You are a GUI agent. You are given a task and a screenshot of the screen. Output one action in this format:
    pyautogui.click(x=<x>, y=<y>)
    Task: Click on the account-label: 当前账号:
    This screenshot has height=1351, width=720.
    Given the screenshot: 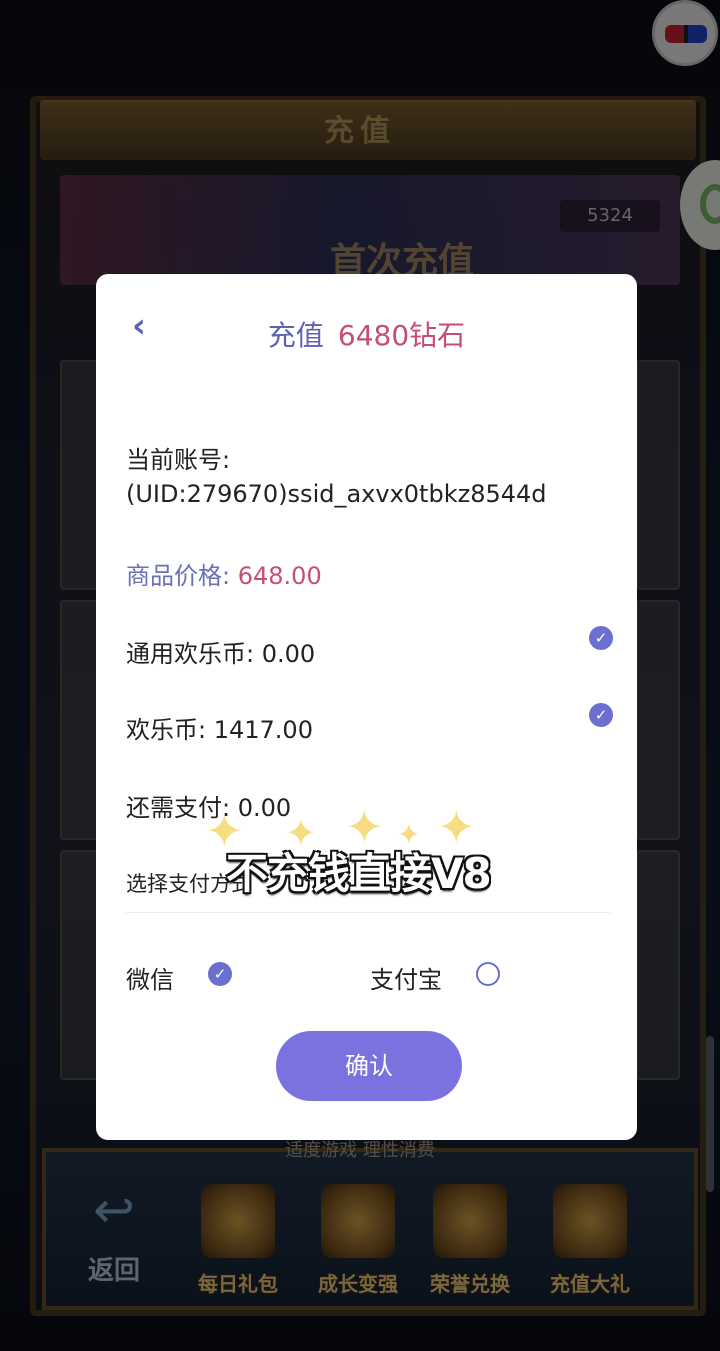 What is the action you would take?
    pyautogui.click(x=178, y=460)
    